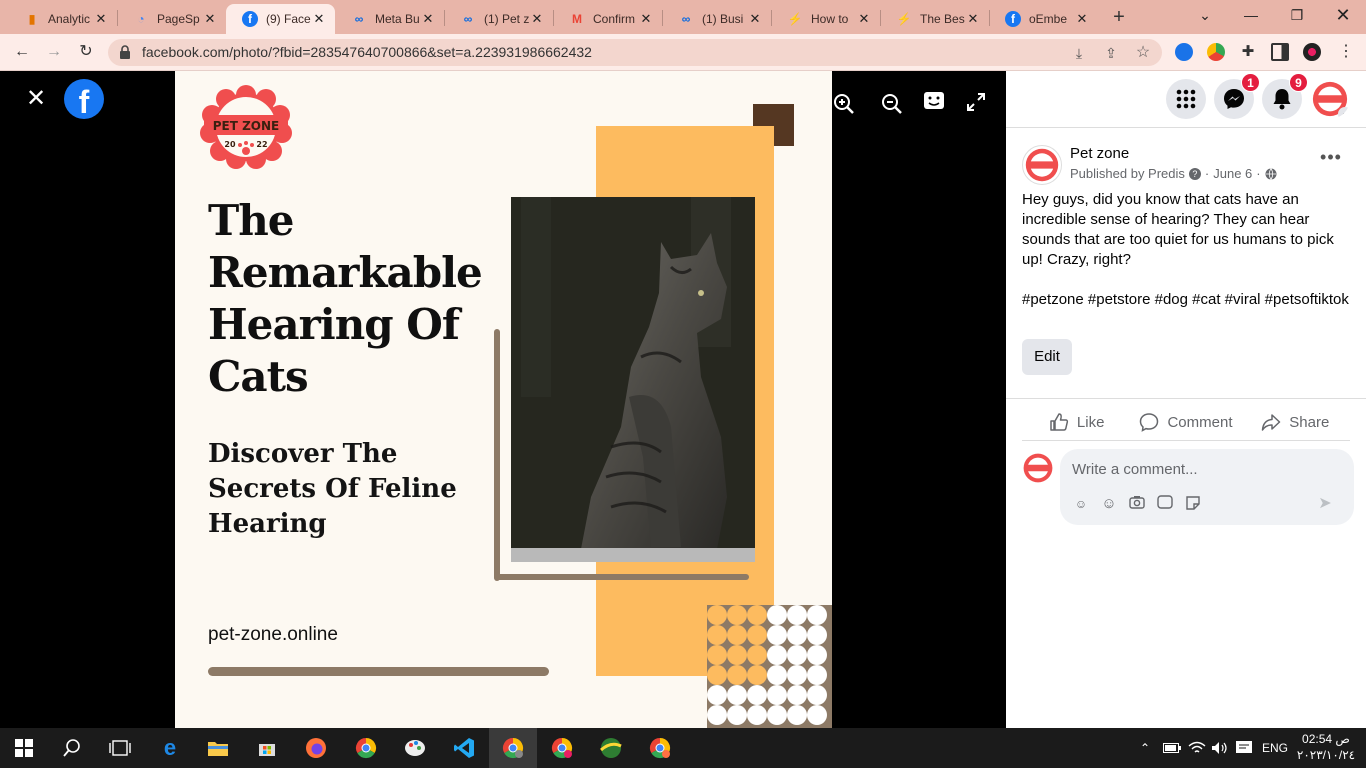 The width and height of the screenshot is (1366, 768). Describe the element at coordinates (1111, 53) in the screenshot. I see `share-icon: ⇪` at that location.